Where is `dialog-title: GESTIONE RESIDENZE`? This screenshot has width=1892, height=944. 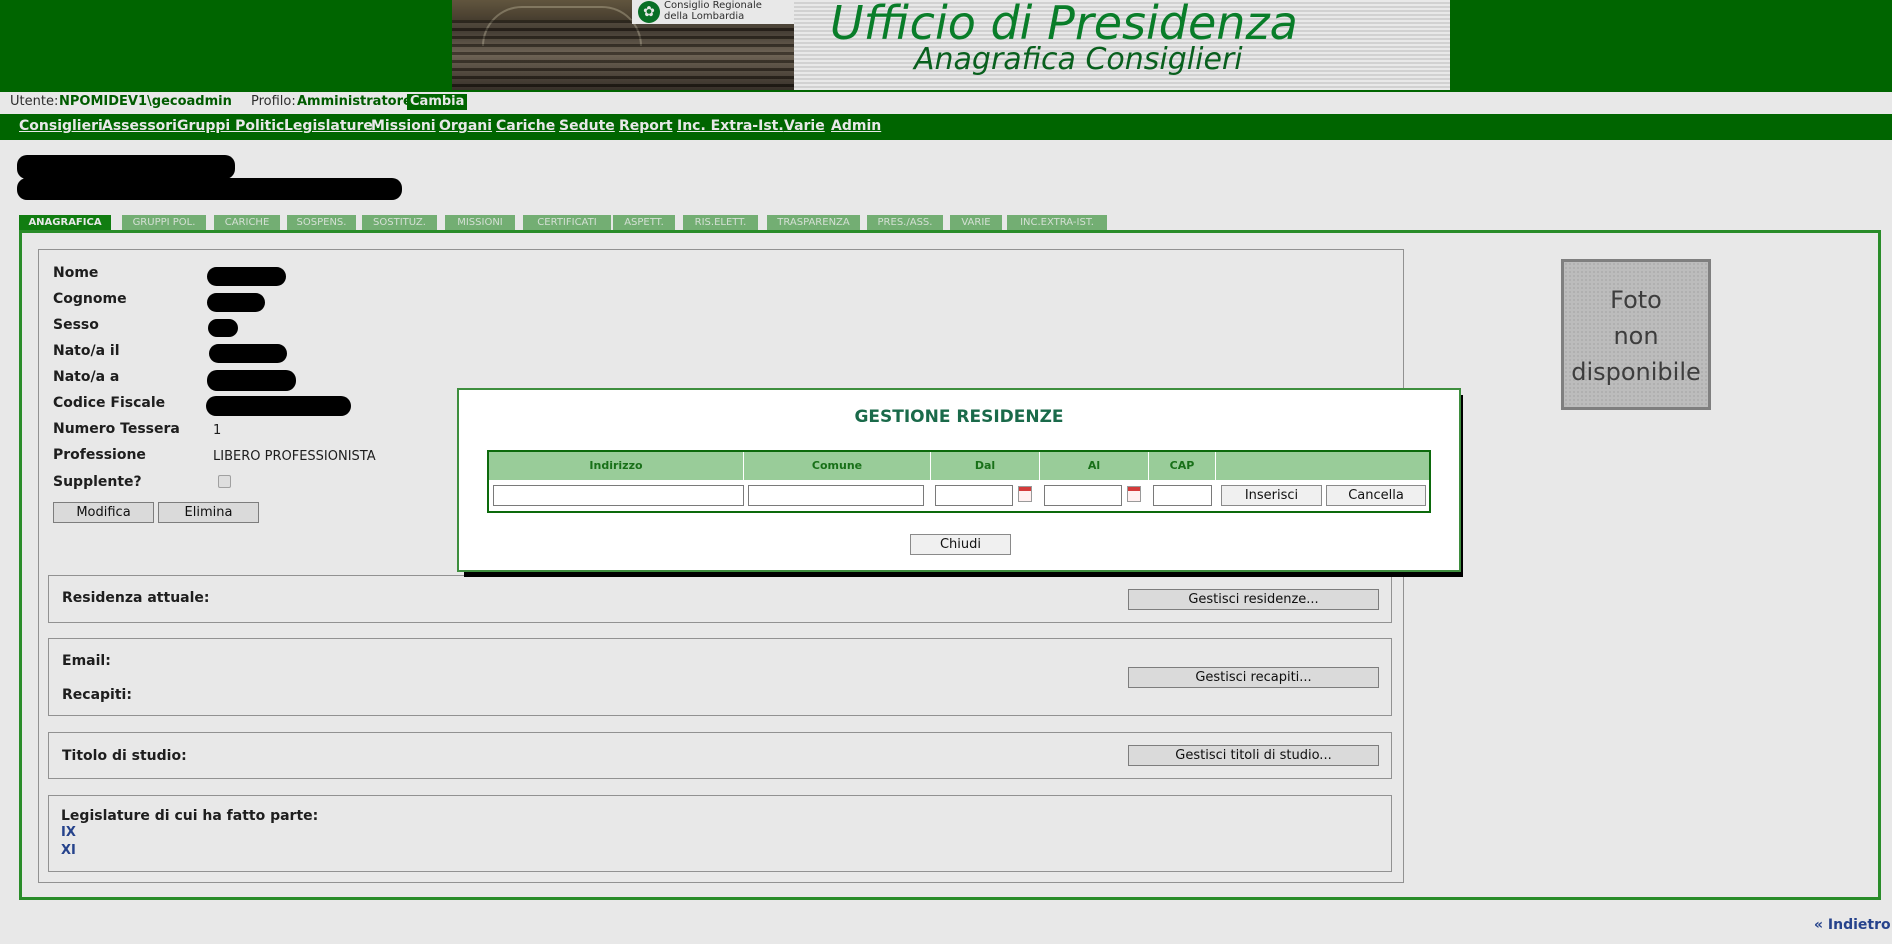
dialog-title: GESTIONE RESIDENZE is located at coordinates (959, 417).